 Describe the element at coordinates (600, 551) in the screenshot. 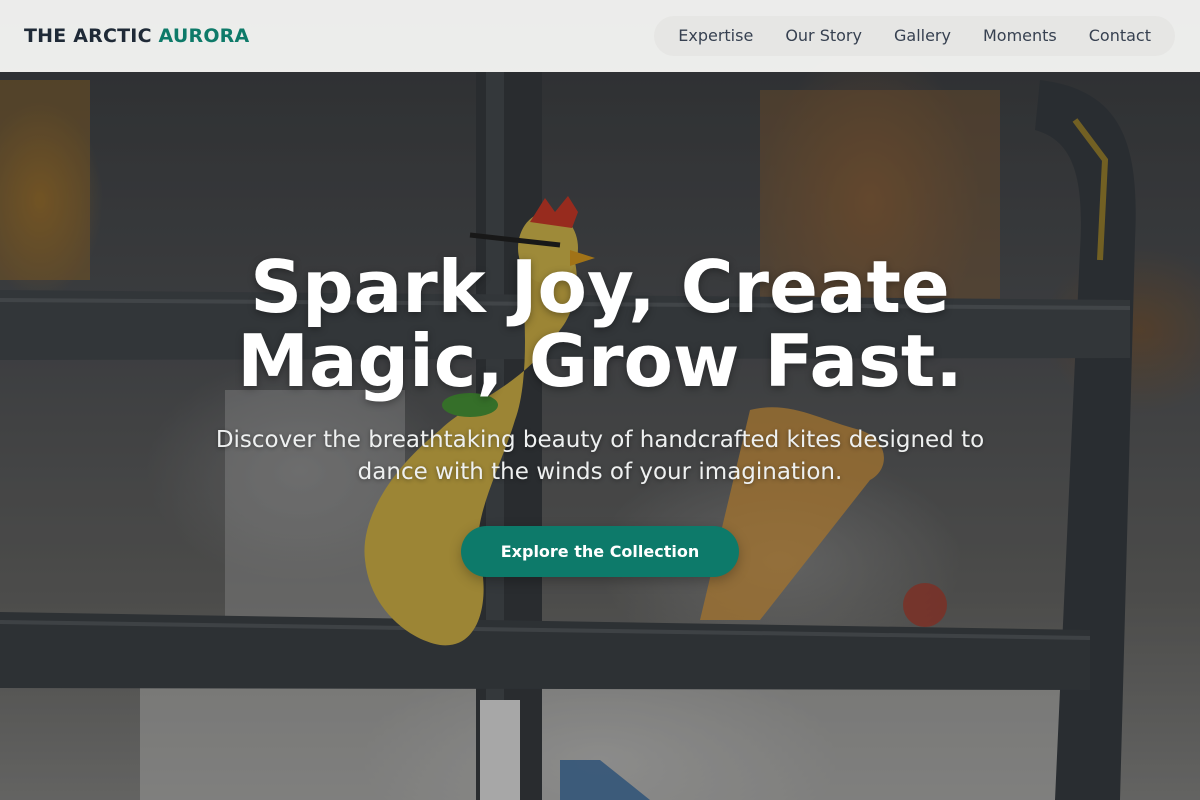

I see `explore-collection-button: Explore the Collection` at that location.